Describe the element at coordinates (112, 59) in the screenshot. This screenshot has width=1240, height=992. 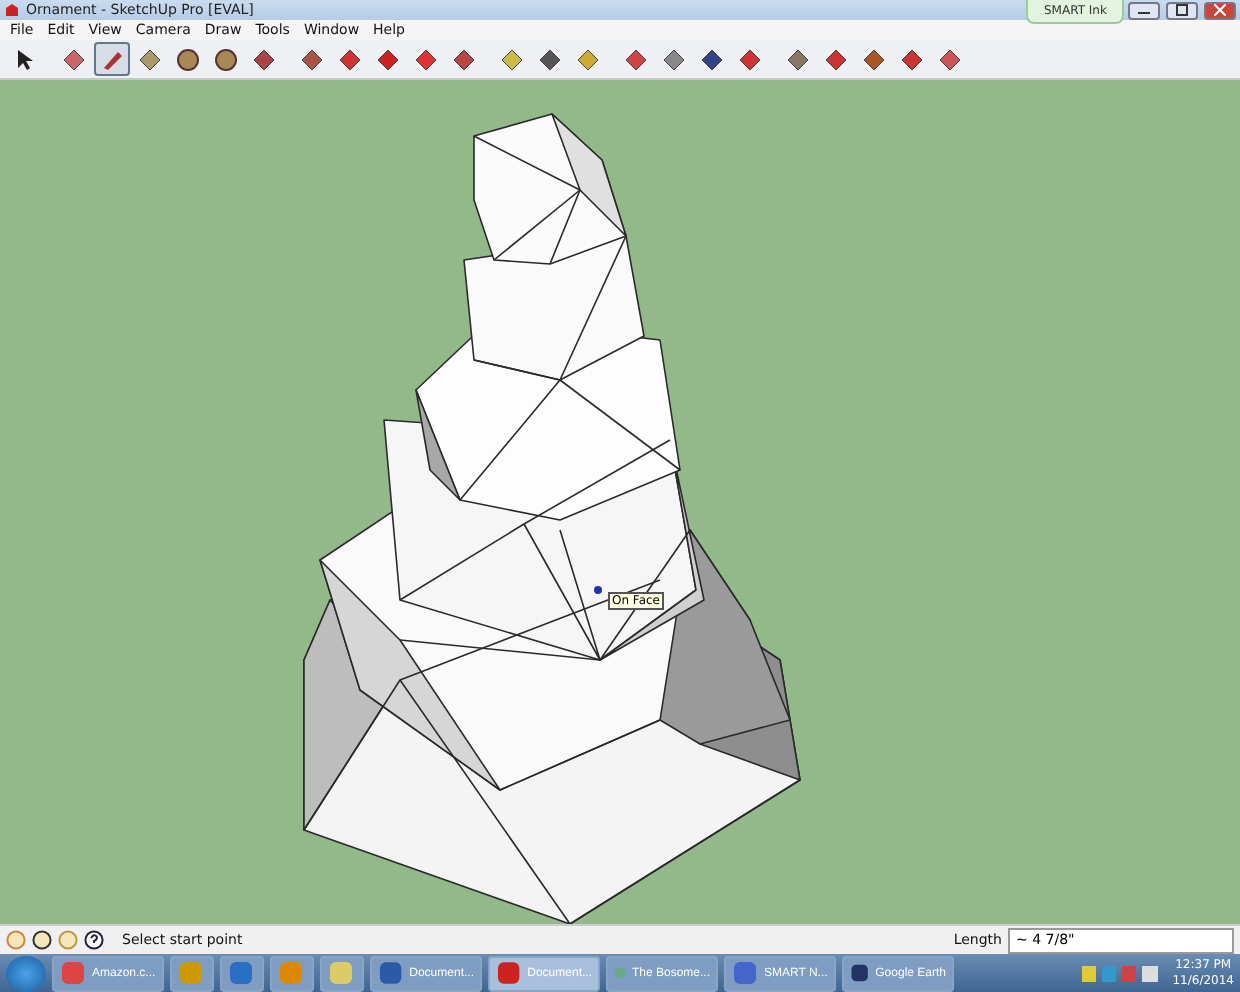
I see `pencil-icon` at that location.